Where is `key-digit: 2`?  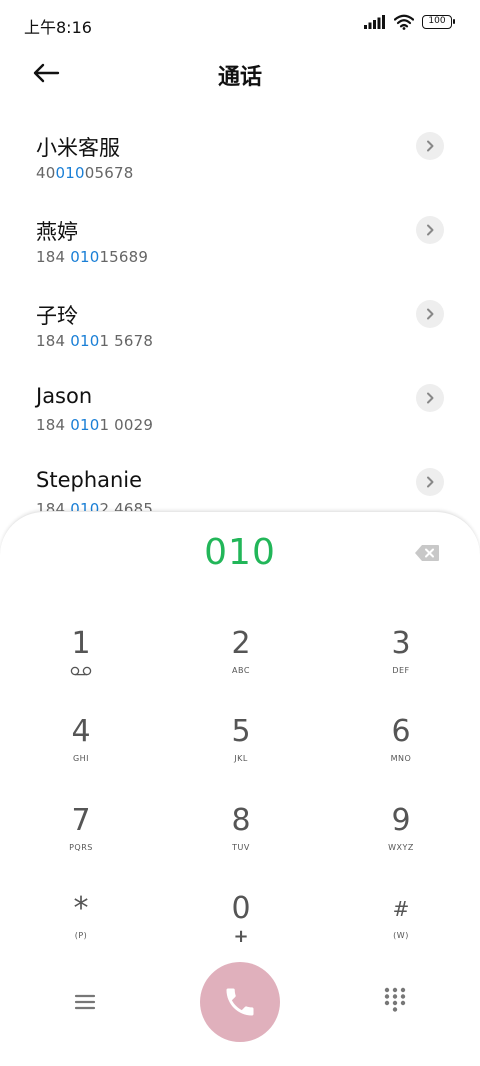
key-digit: 2 is located at coordinates (241, 643).